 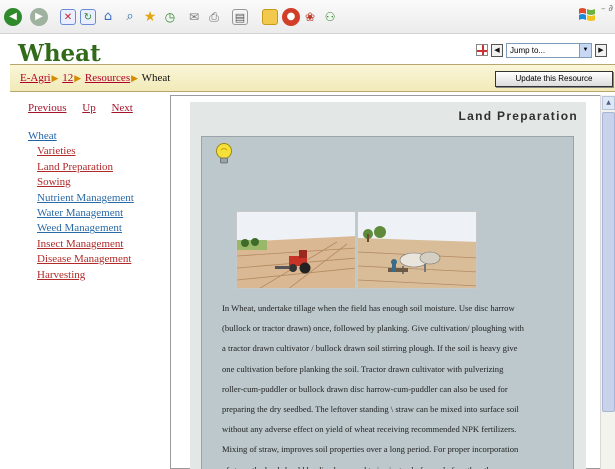 What do you see at coordinates (482, 50) in the screenshot?
I see `flag-icon` at bounding box center [482, 50].